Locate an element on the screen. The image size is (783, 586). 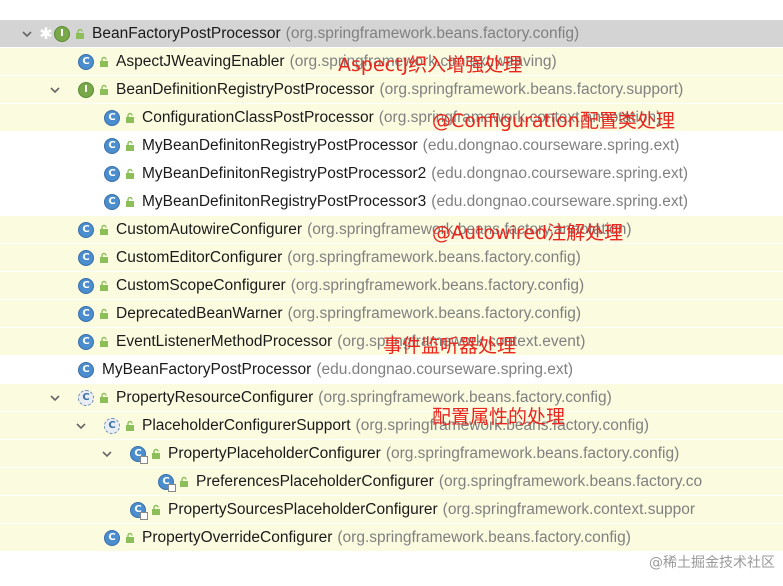
class-name: PlaceholderConfigurerSupport is located at coordinates (246, 425).